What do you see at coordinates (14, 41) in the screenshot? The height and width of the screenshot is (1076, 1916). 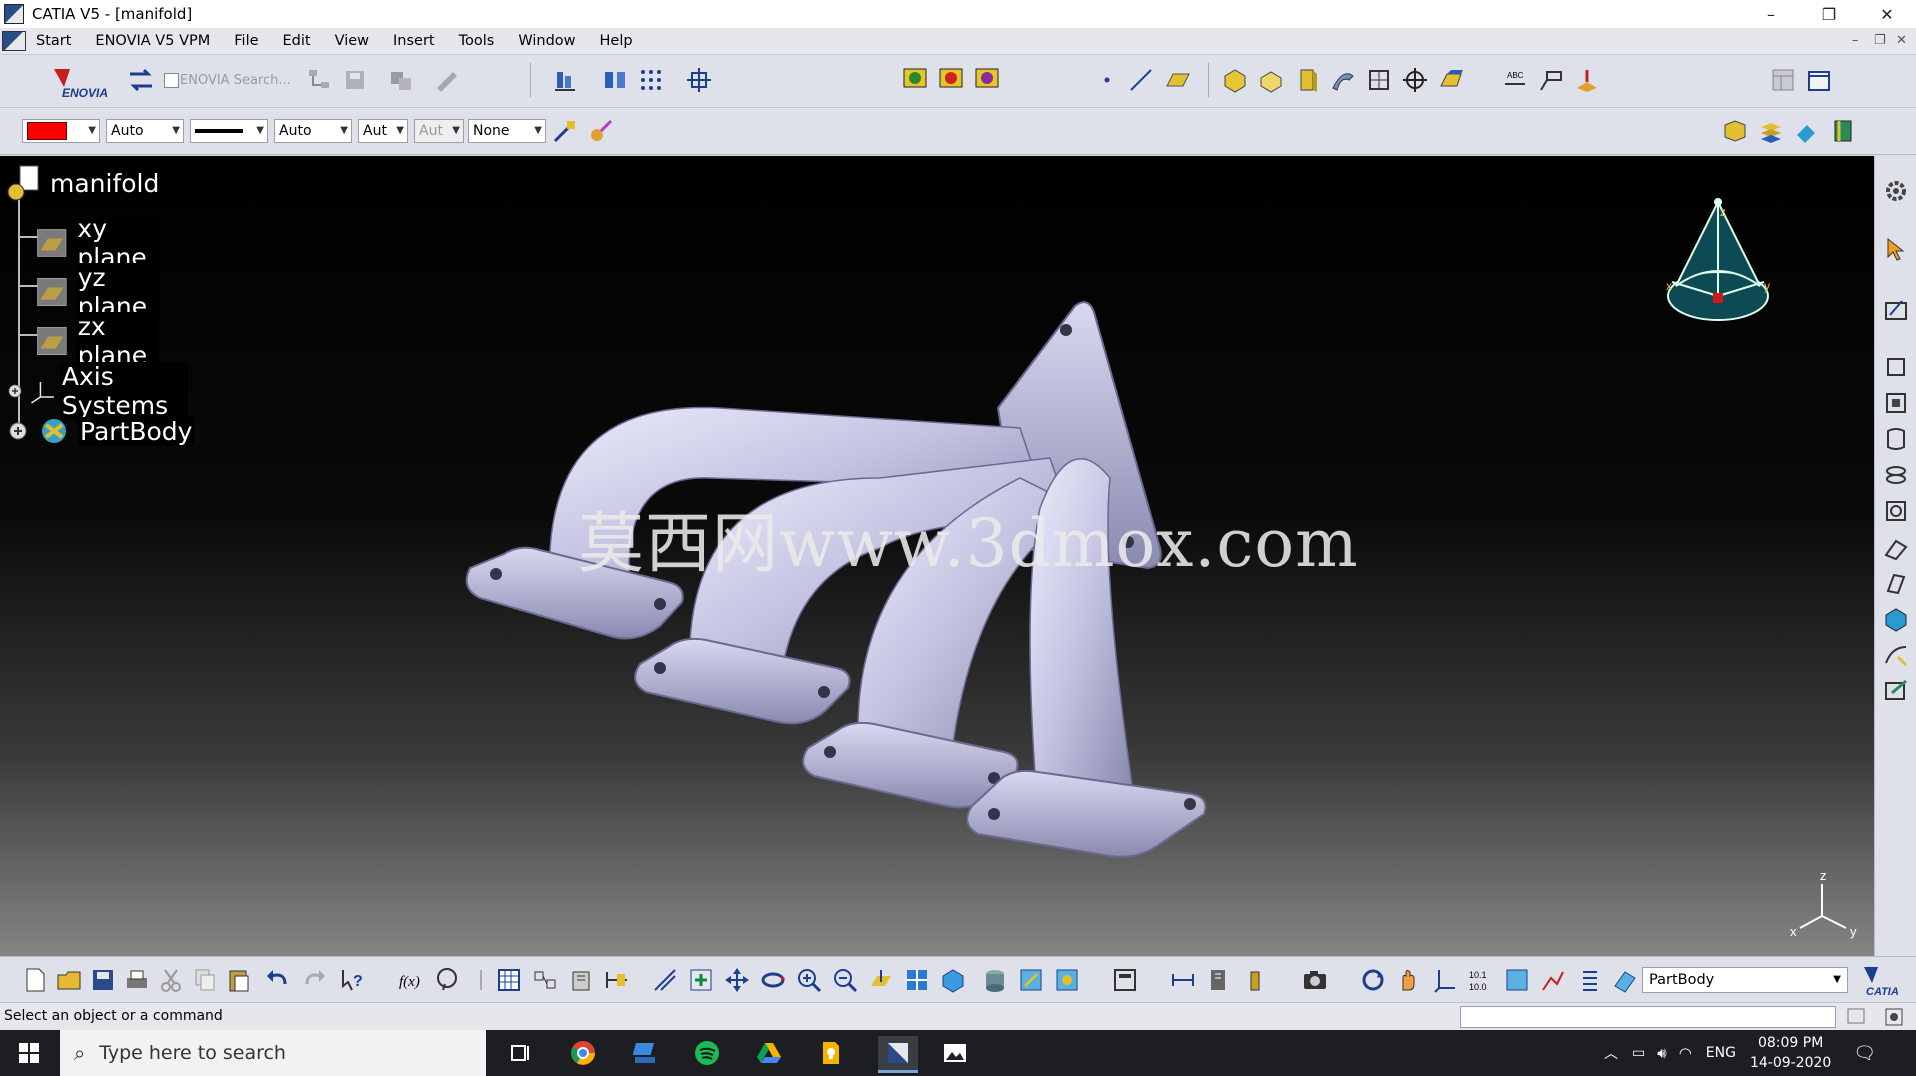 I see `document-icon` at bounding box center [14, 41].